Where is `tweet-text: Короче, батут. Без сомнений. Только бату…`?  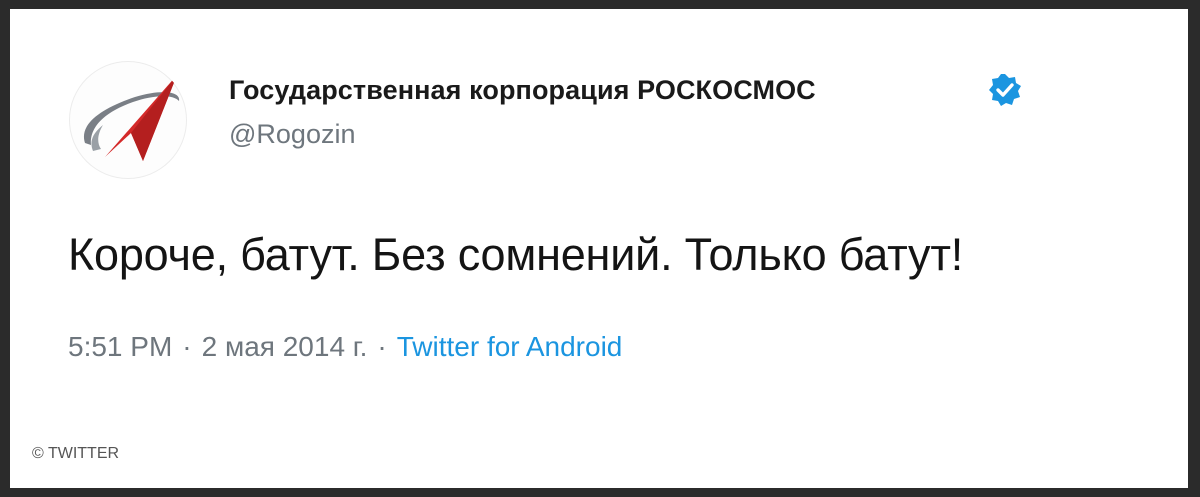 tweet-text: Короче, батут. Без сомнений. Только бату… is located at coordinates (516, 254).